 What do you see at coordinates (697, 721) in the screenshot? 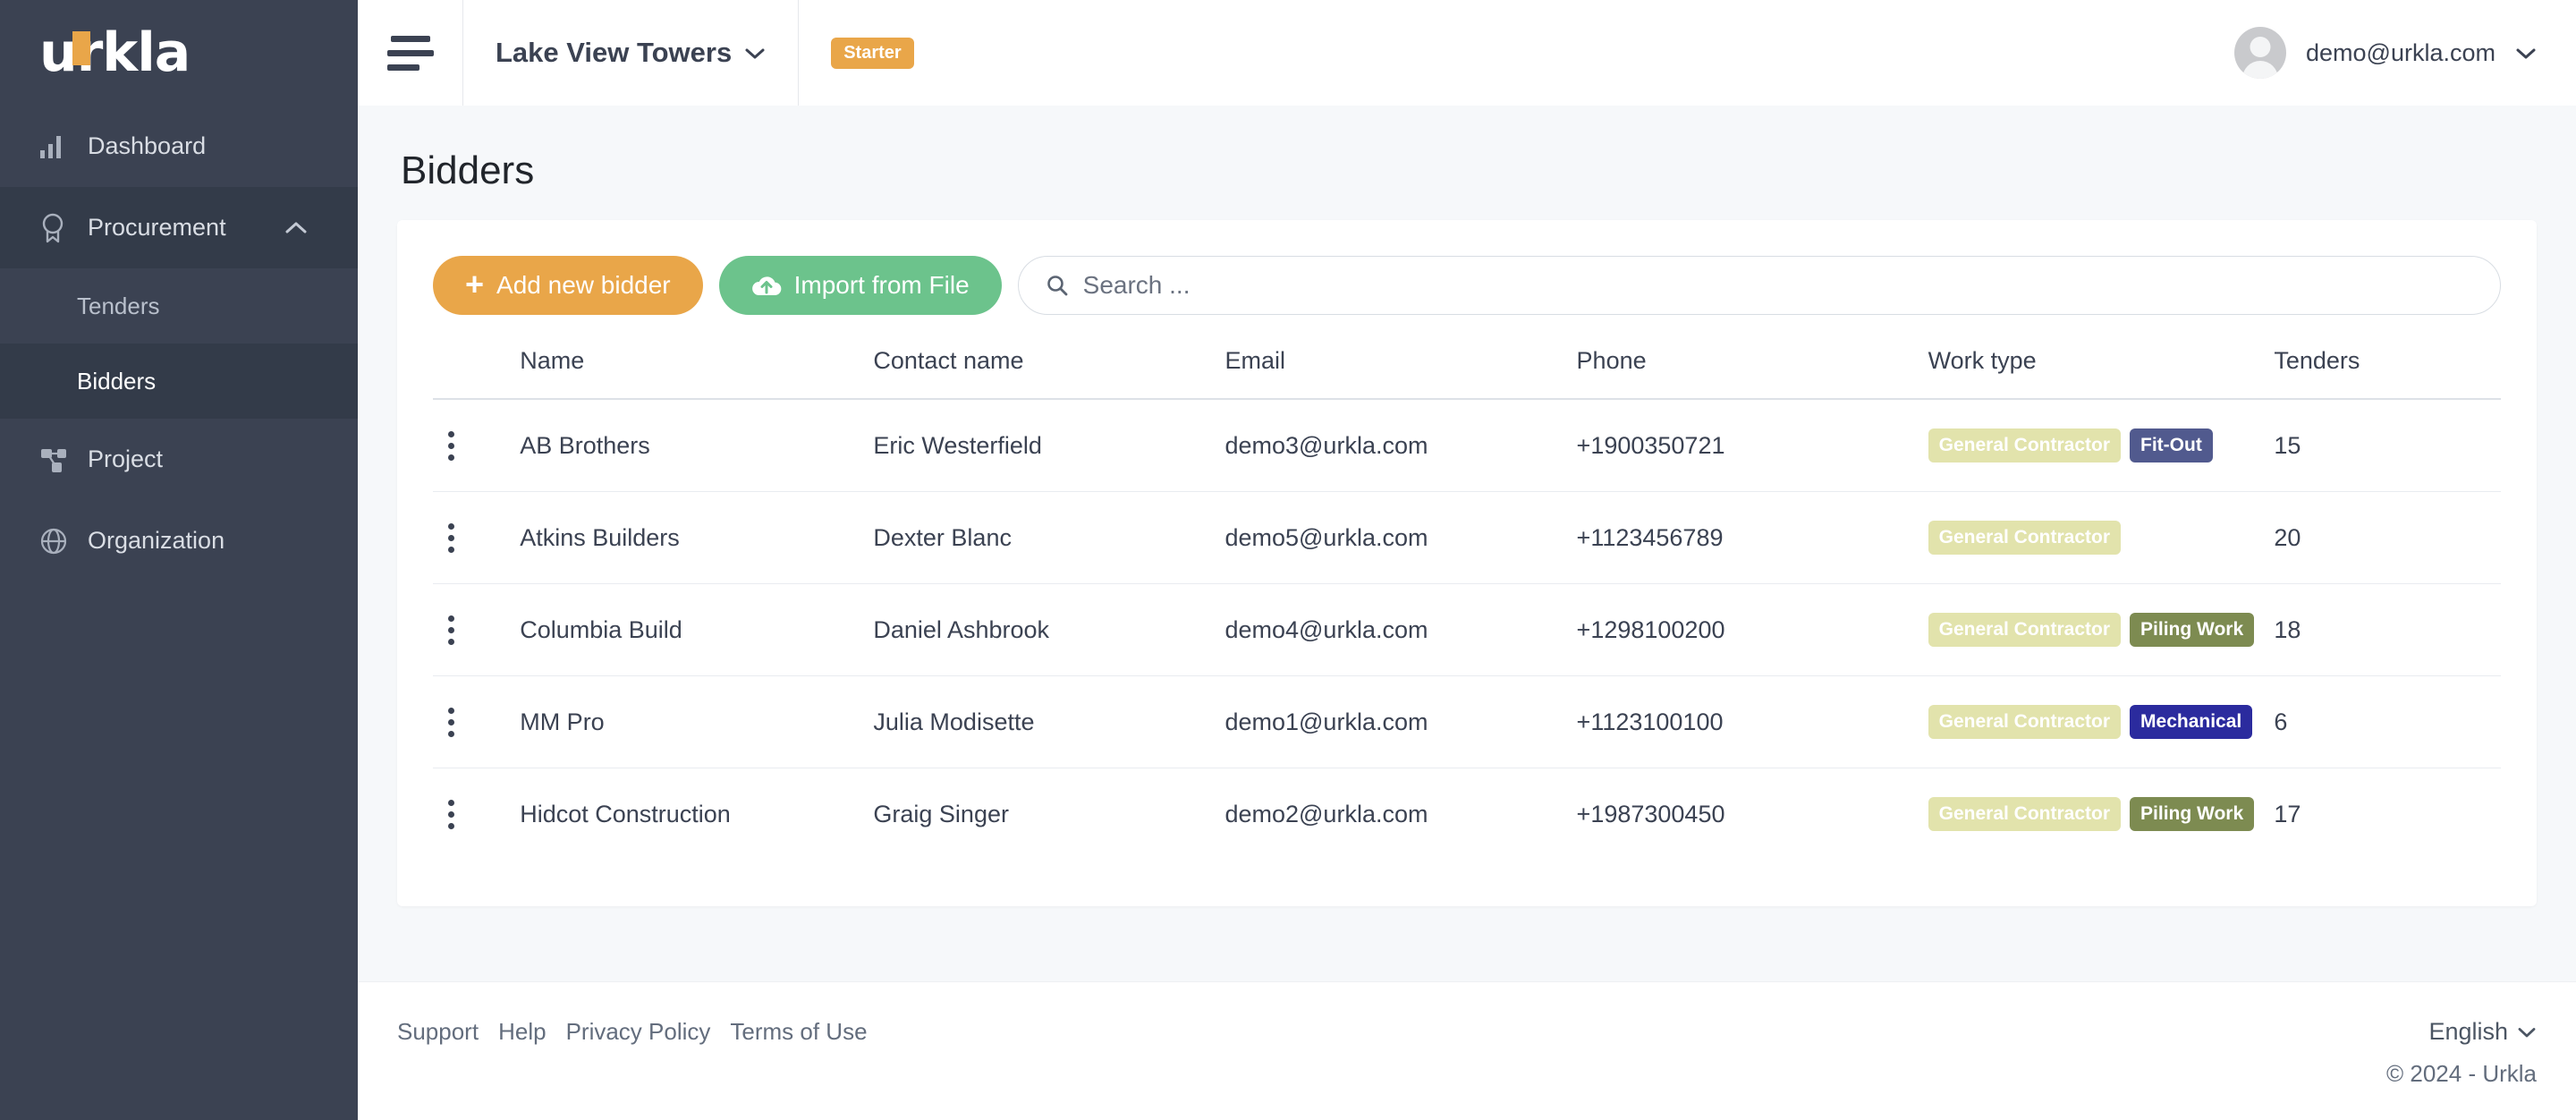
I see `row-name-cell: MM Pro` at bounding box center [697, 721].